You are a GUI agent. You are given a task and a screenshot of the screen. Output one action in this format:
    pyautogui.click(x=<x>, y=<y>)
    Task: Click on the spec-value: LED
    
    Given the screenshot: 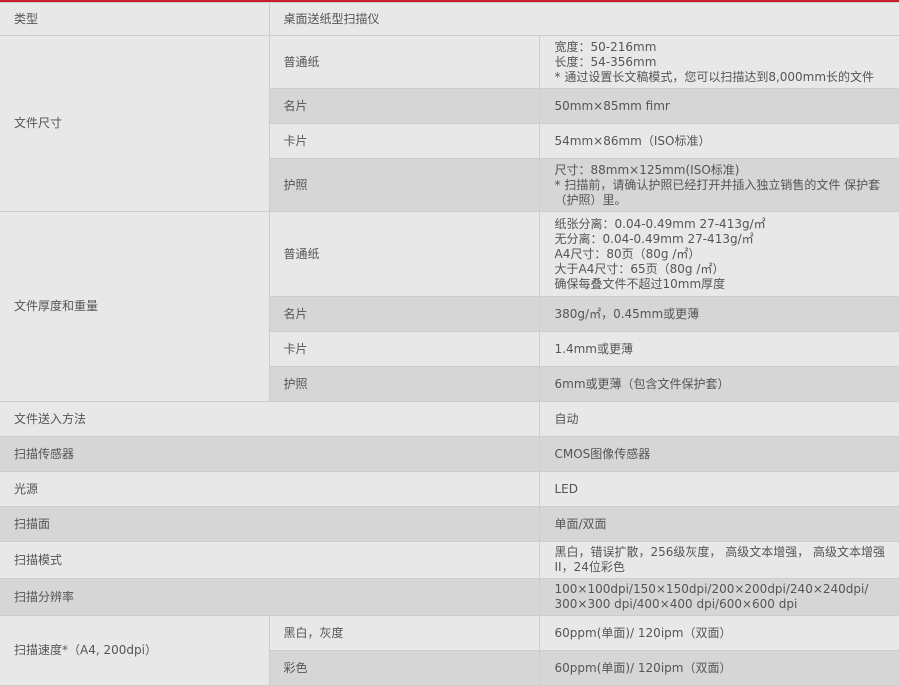 What is the action you would take?
    pyautogui.click(x=718, y=489)
    